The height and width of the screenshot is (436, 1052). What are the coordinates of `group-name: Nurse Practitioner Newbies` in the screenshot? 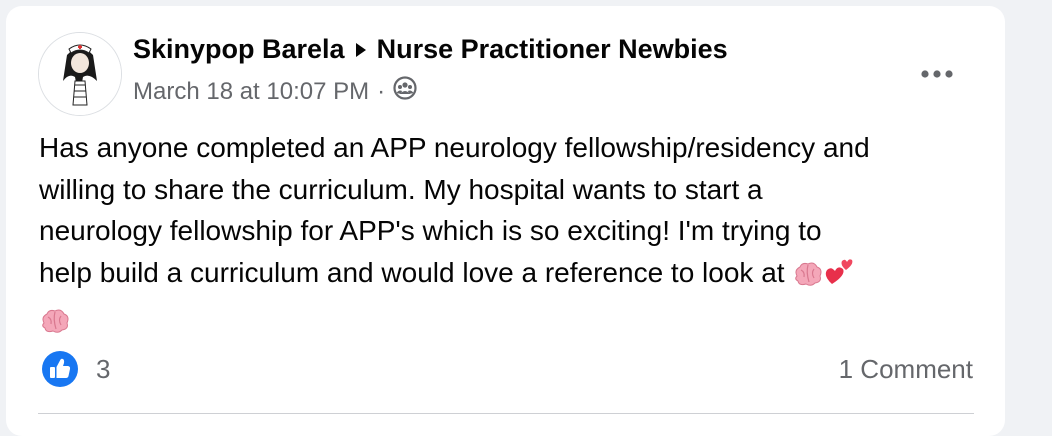 It's located at (552, 49).